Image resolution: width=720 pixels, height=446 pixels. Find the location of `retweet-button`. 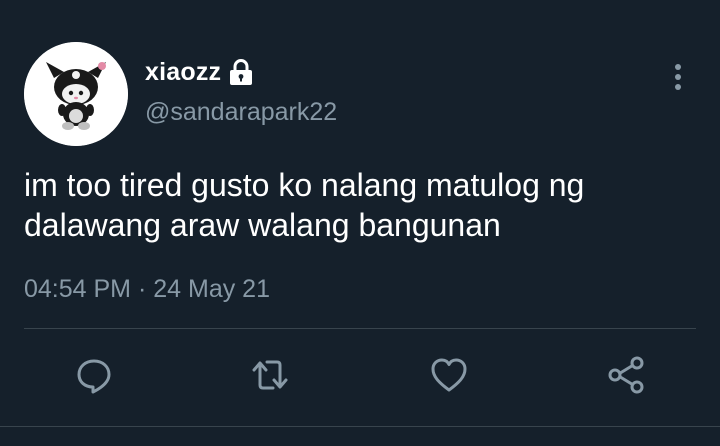

retweet-button is located at coordinates (270, 375).